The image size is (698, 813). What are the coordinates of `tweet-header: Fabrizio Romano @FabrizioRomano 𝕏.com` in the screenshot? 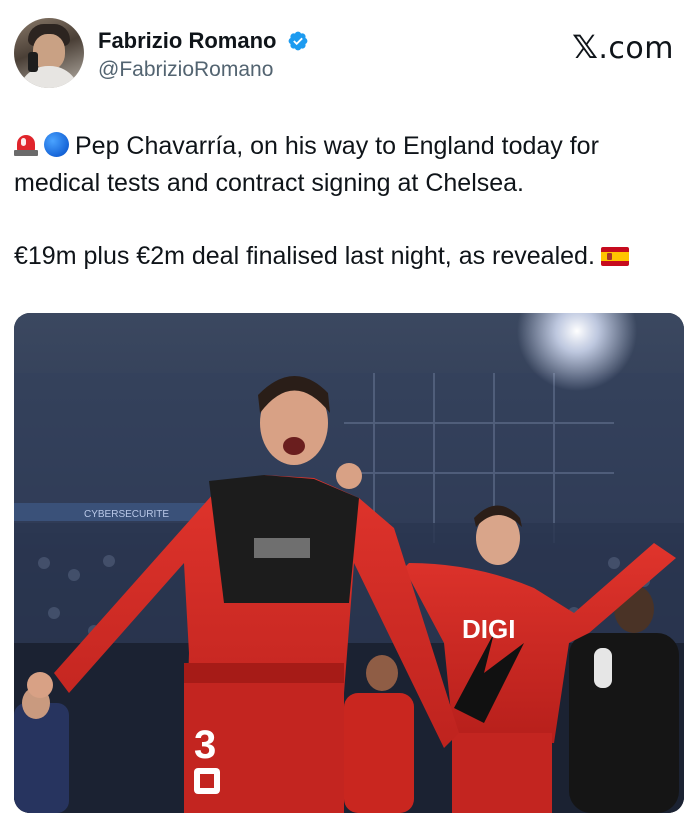 It's located at (349, 55).